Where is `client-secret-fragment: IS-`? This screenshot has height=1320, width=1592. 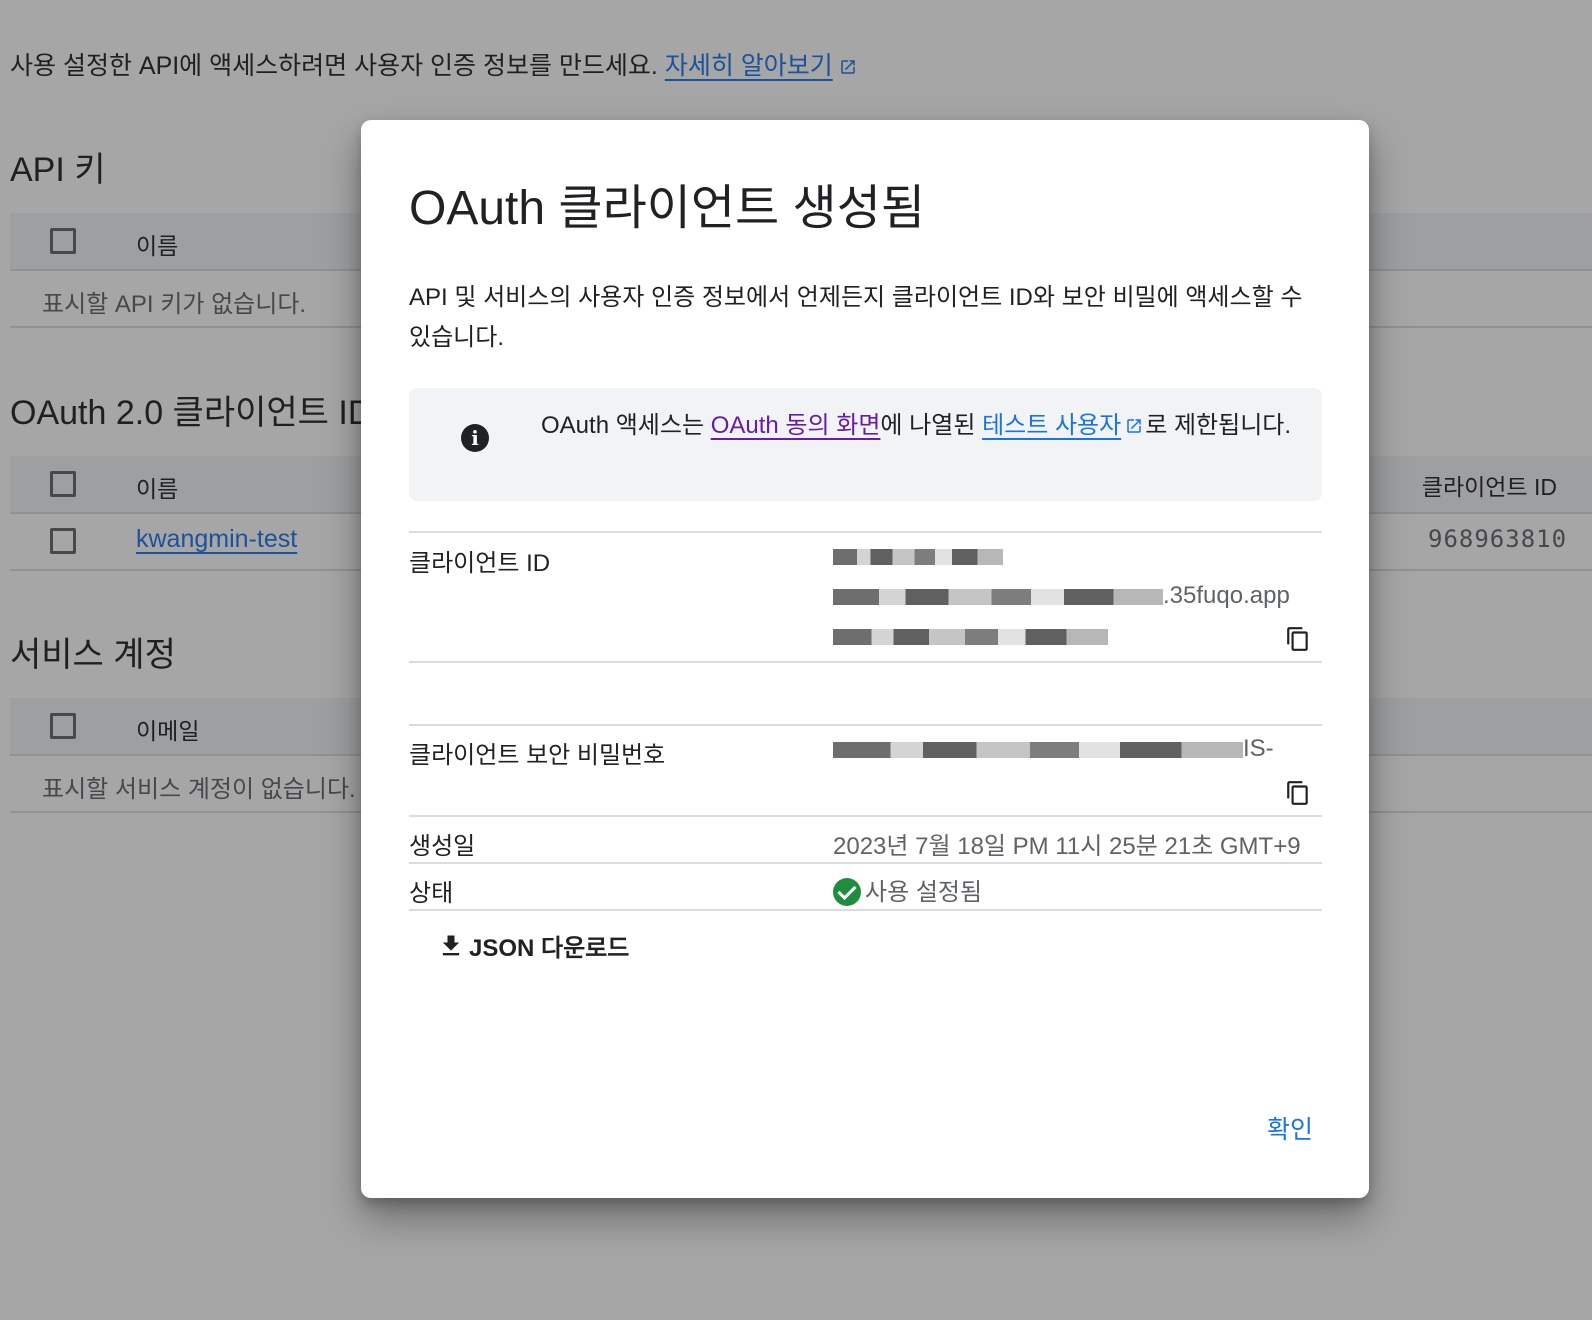 client-secret-fragment: IS- is located at coordinates (1258, 748).